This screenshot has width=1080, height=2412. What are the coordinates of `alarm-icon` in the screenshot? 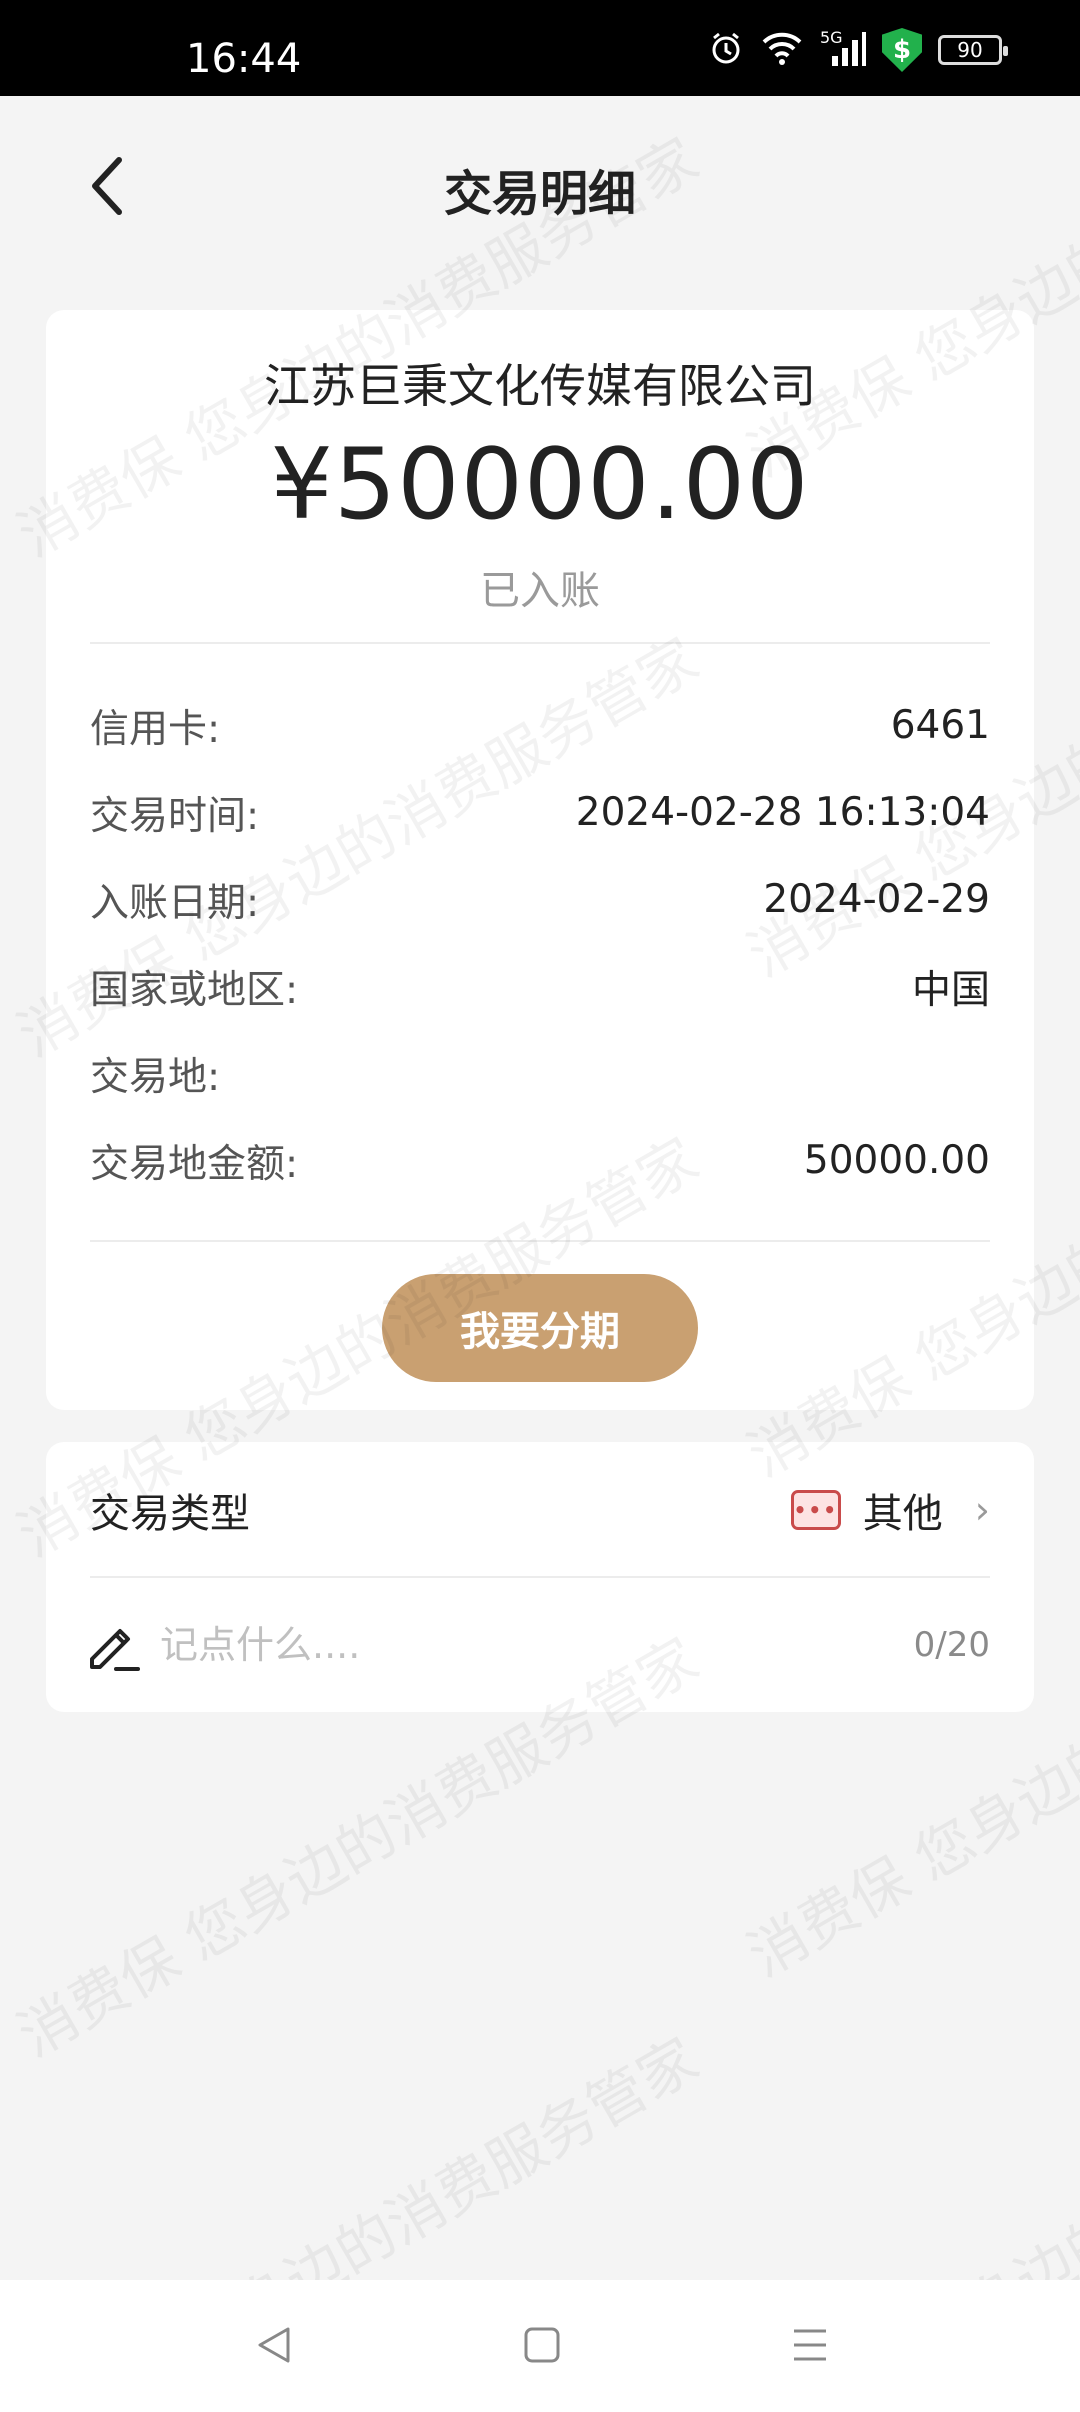 It's located at (726, 50).